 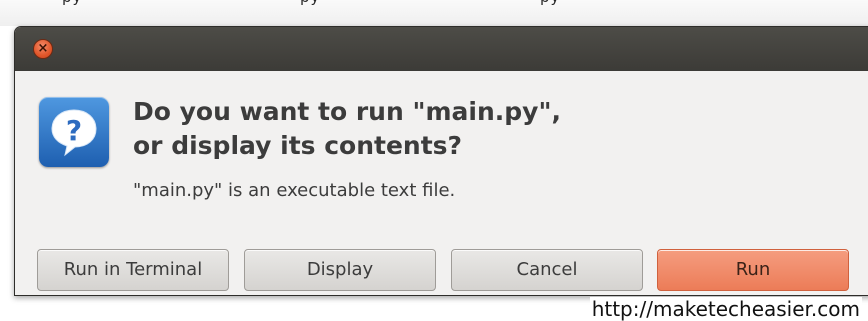 I want to click on display-button: Display, so click(x=340, y=270).